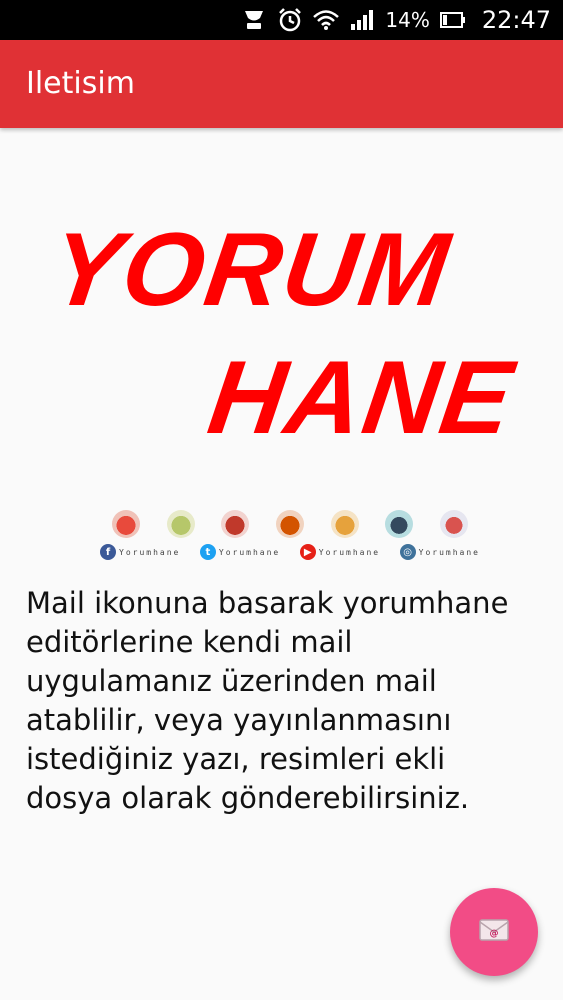 This screenshot has width=563, height=1000. Describe the element at coordinates (326, 20) in the screenshot. I see `wifi-icon` at that location.